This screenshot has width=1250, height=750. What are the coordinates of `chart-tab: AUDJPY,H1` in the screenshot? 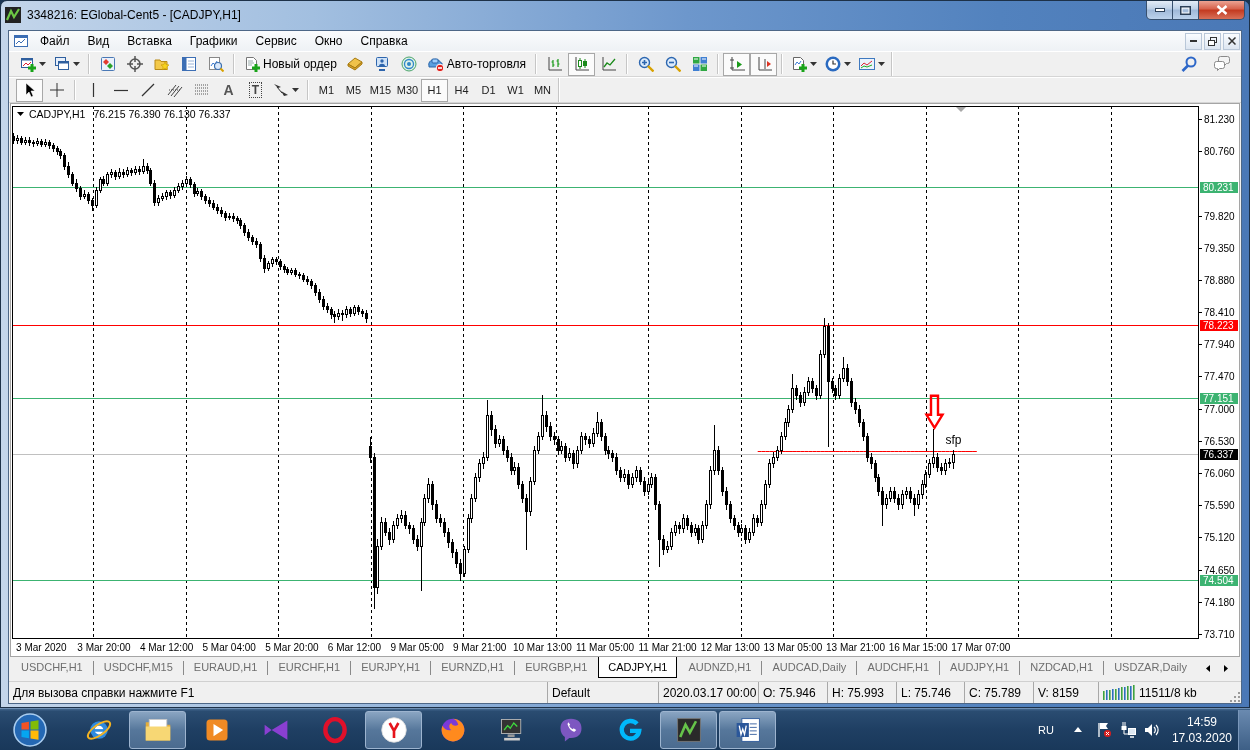 It's located at (980, 667).